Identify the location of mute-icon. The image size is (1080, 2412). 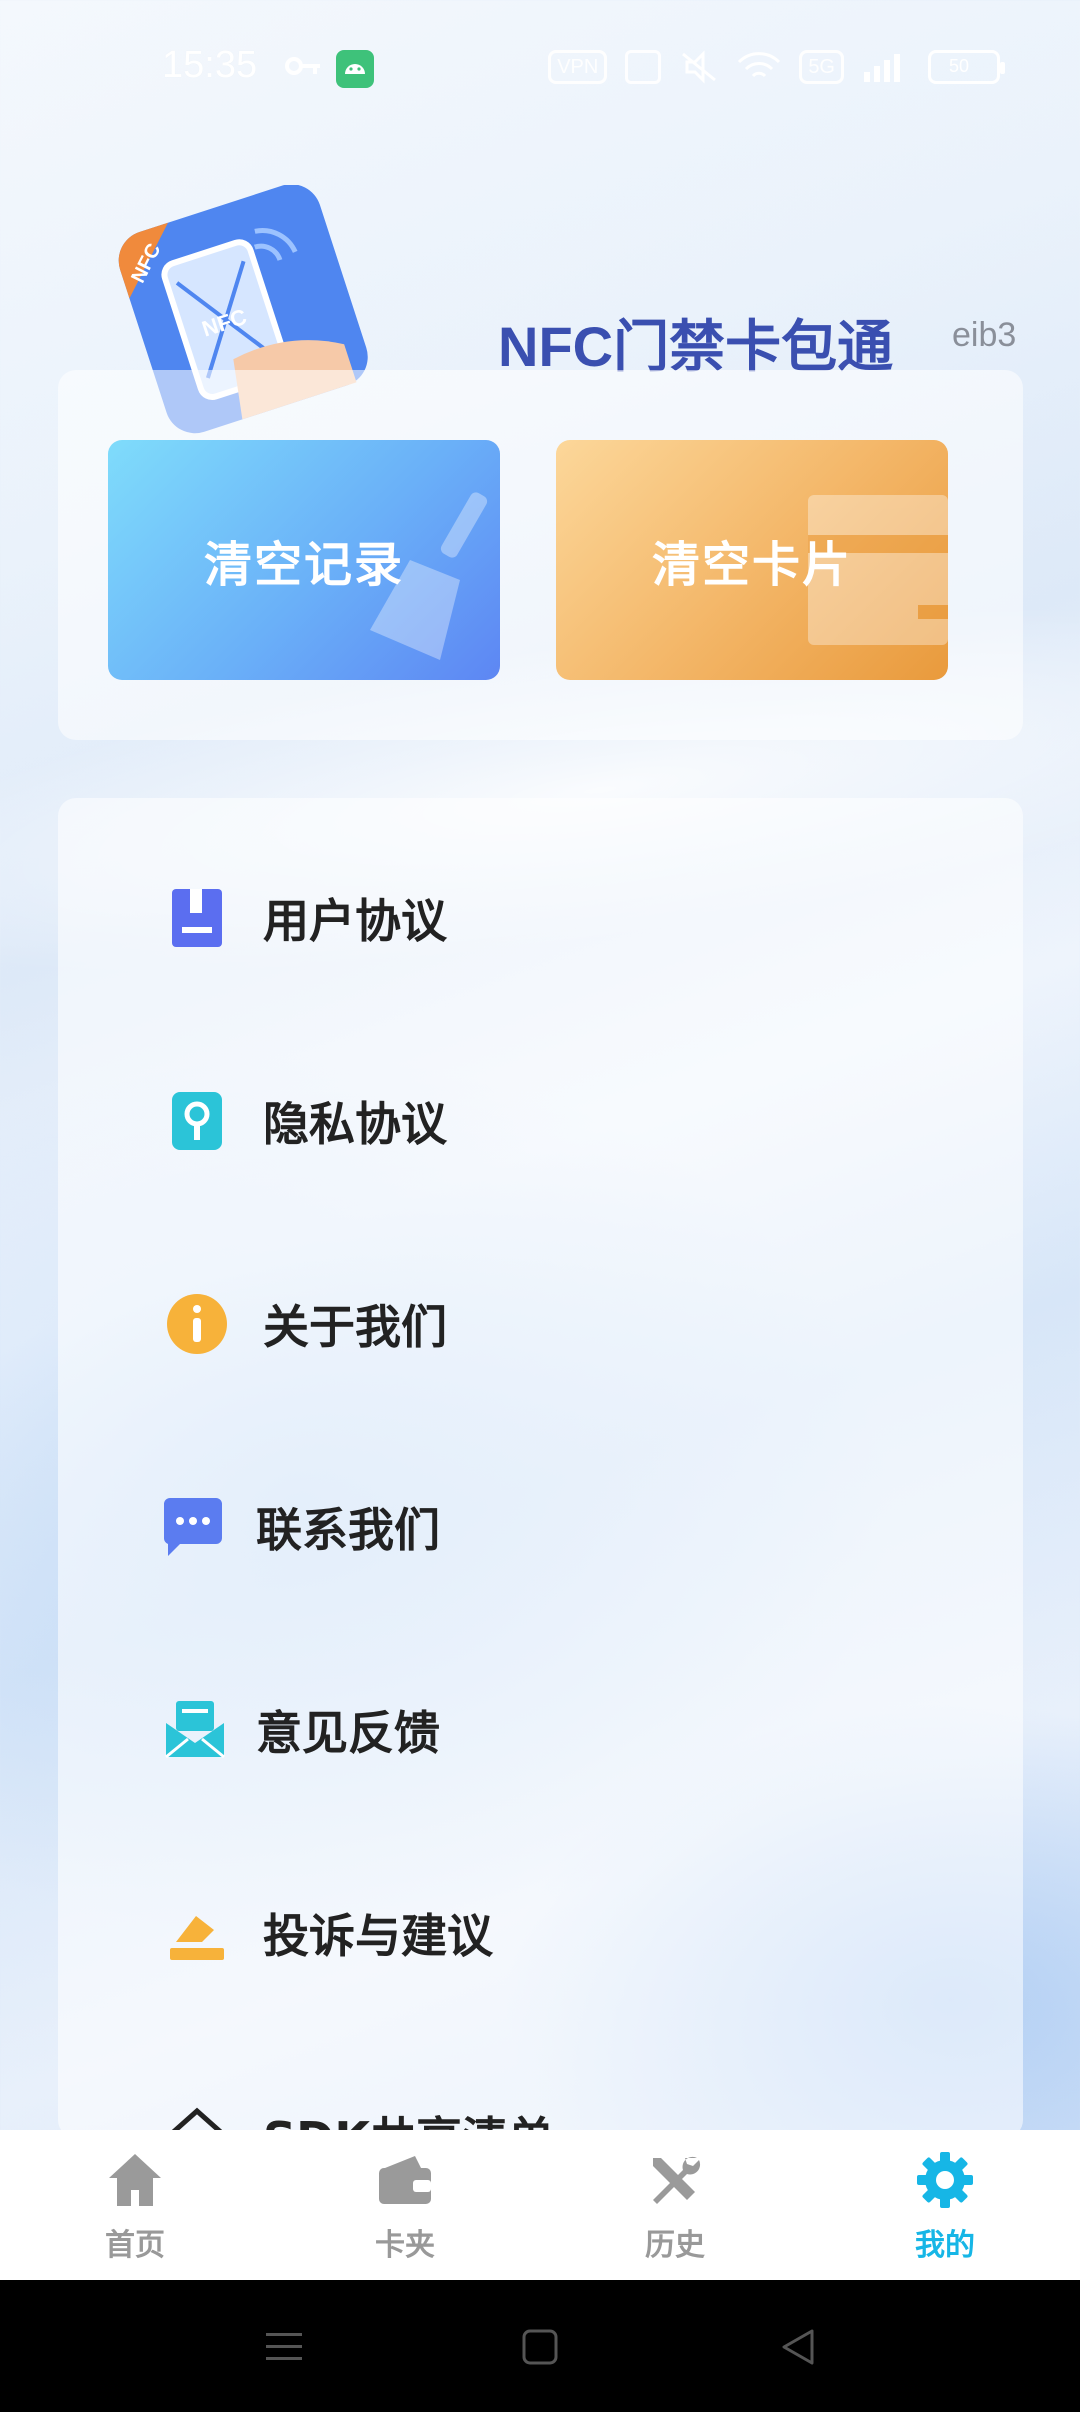
(699, 67).